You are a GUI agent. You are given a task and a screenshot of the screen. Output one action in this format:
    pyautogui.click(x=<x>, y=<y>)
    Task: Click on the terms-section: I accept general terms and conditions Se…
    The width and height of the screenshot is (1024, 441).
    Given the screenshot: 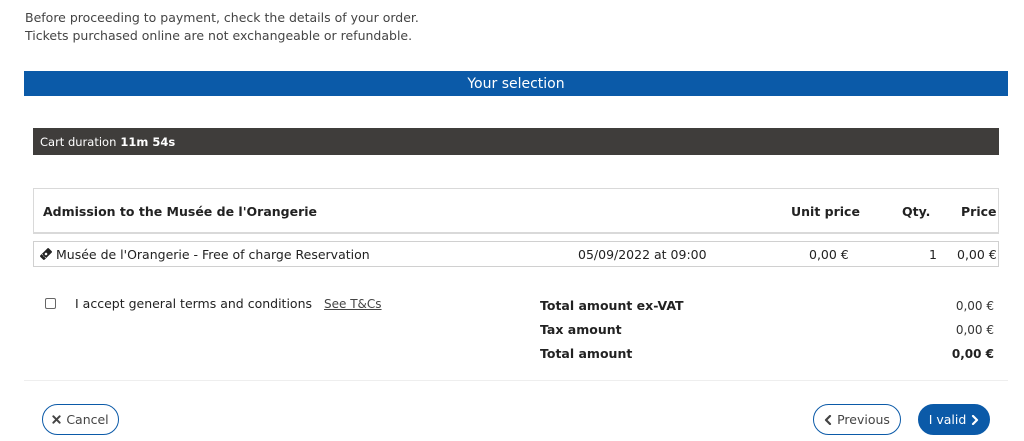 What is the action you would take?
    pyautogui.click(x=213, y=303)
    